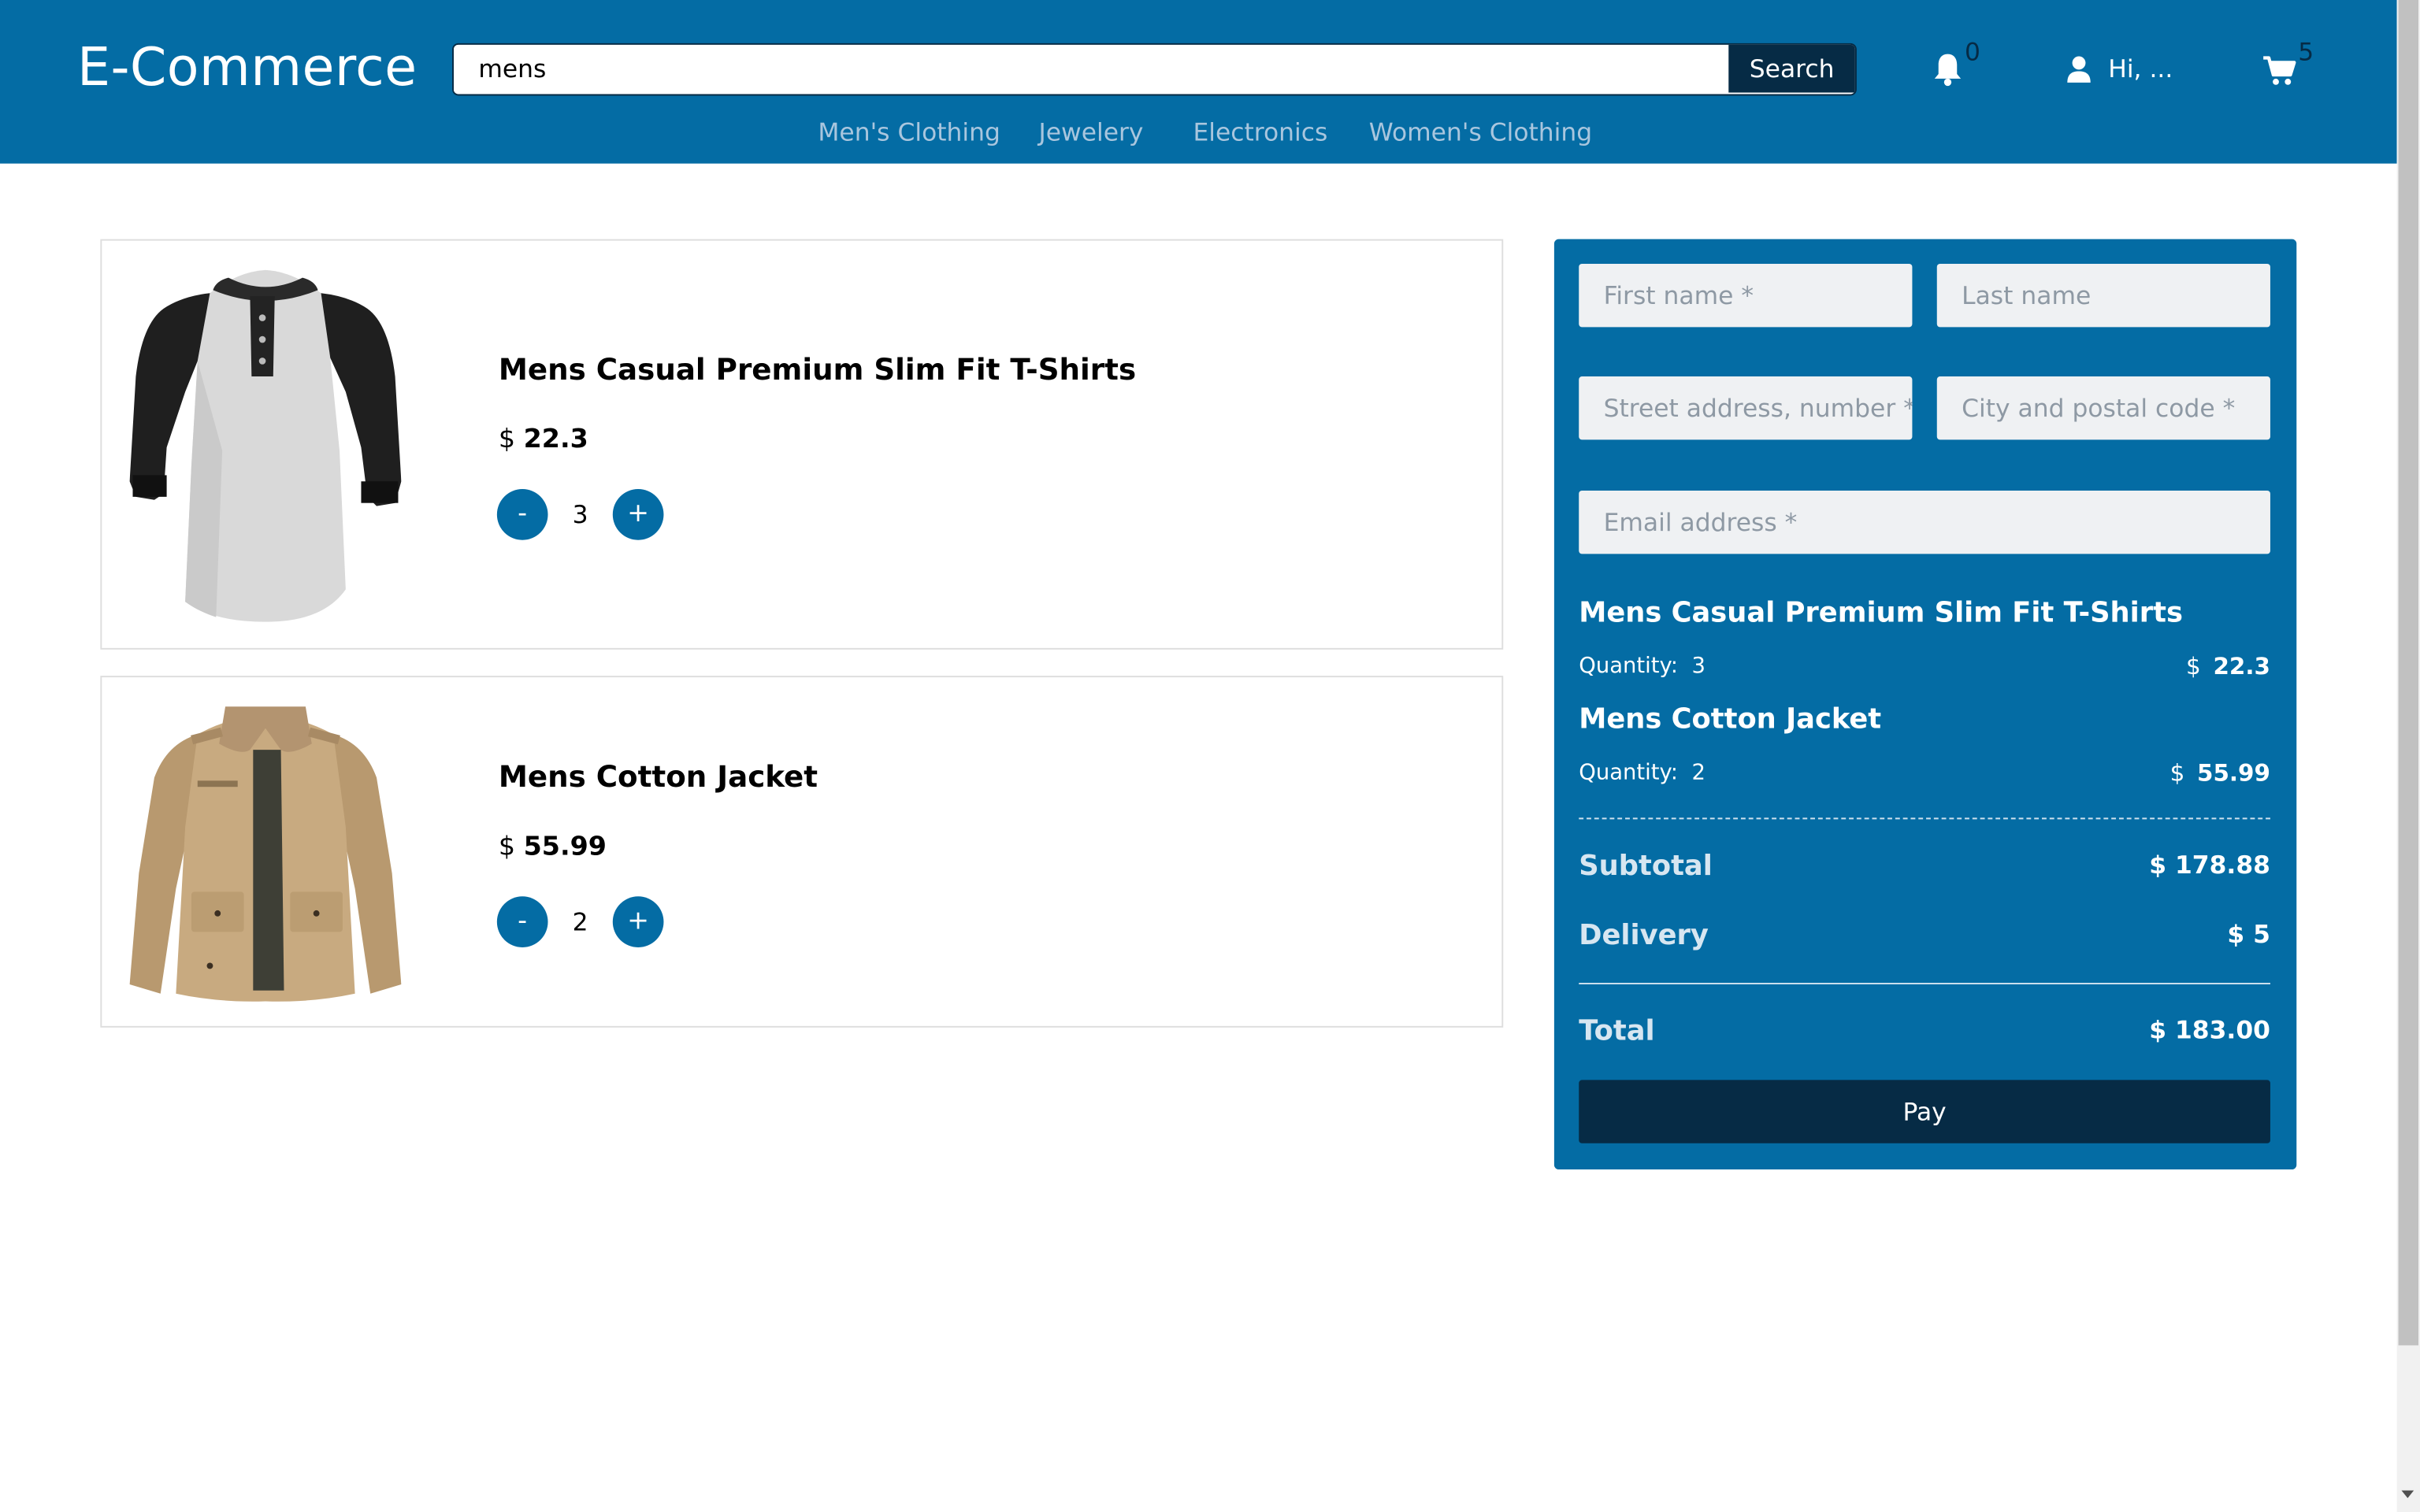  Describe the element at coordinates (1924, 818) in the screenshot. I see `summary-divider` at that location.